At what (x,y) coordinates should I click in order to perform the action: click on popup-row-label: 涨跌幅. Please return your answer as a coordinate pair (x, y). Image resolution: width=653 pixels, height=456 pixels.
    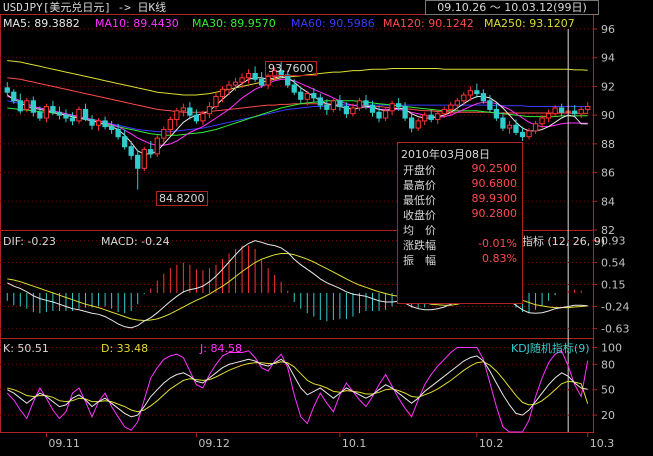
    Looking at the image, I should click on (419, 245).